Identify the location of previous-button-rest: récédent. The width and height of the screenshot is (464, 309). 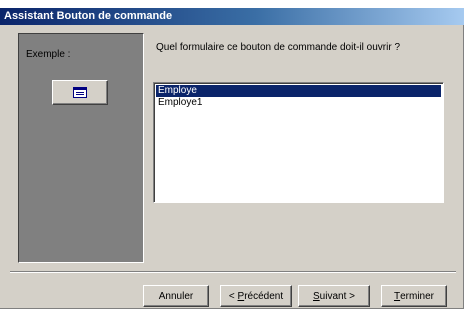
(264, 296).